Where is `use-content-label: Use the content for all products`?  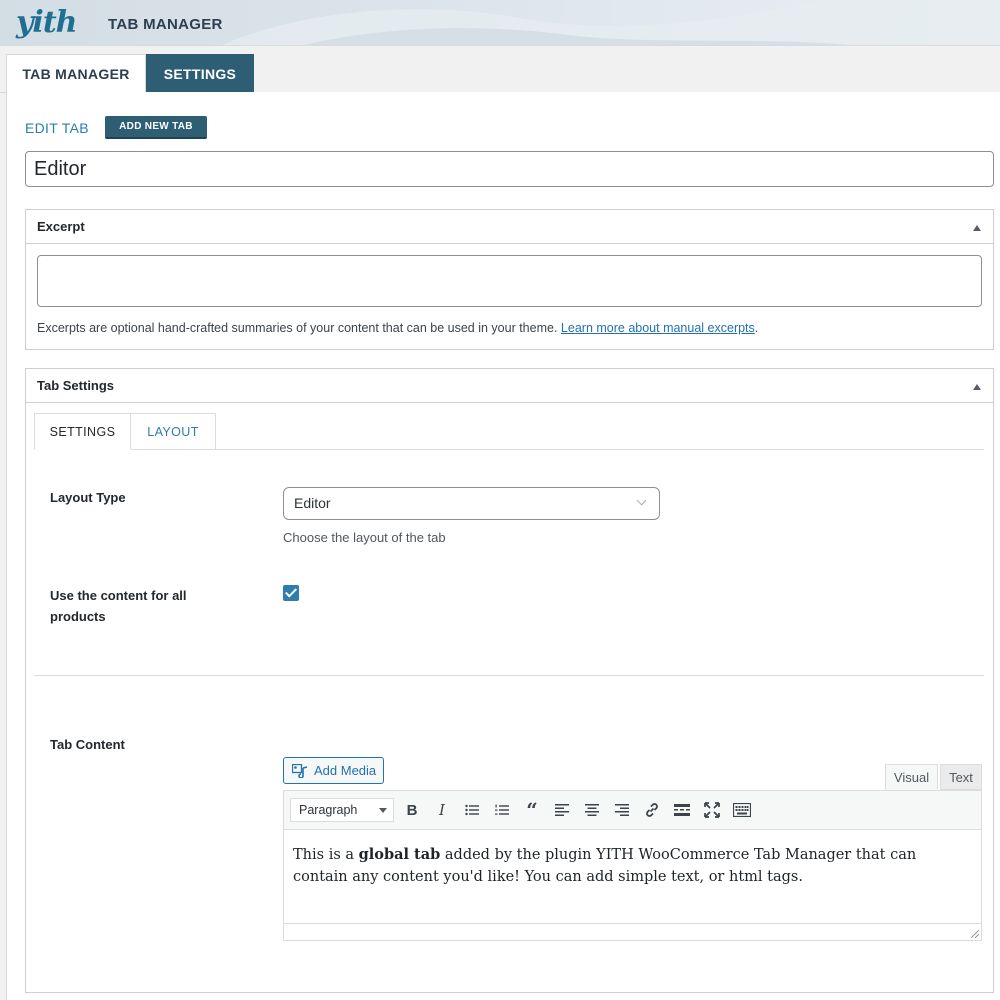
use-content-label: Use the content for all products is located at coordinates (118, 606).